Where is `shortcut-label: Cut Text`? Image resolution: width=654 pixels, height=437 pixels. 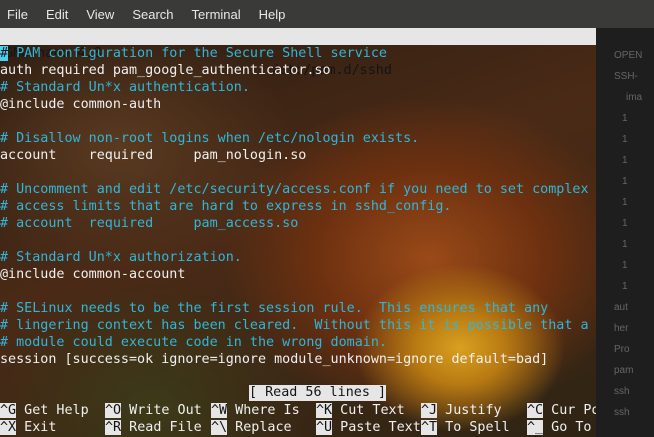
shortcut-label: Cut Text is located at coordinates (368, 410).